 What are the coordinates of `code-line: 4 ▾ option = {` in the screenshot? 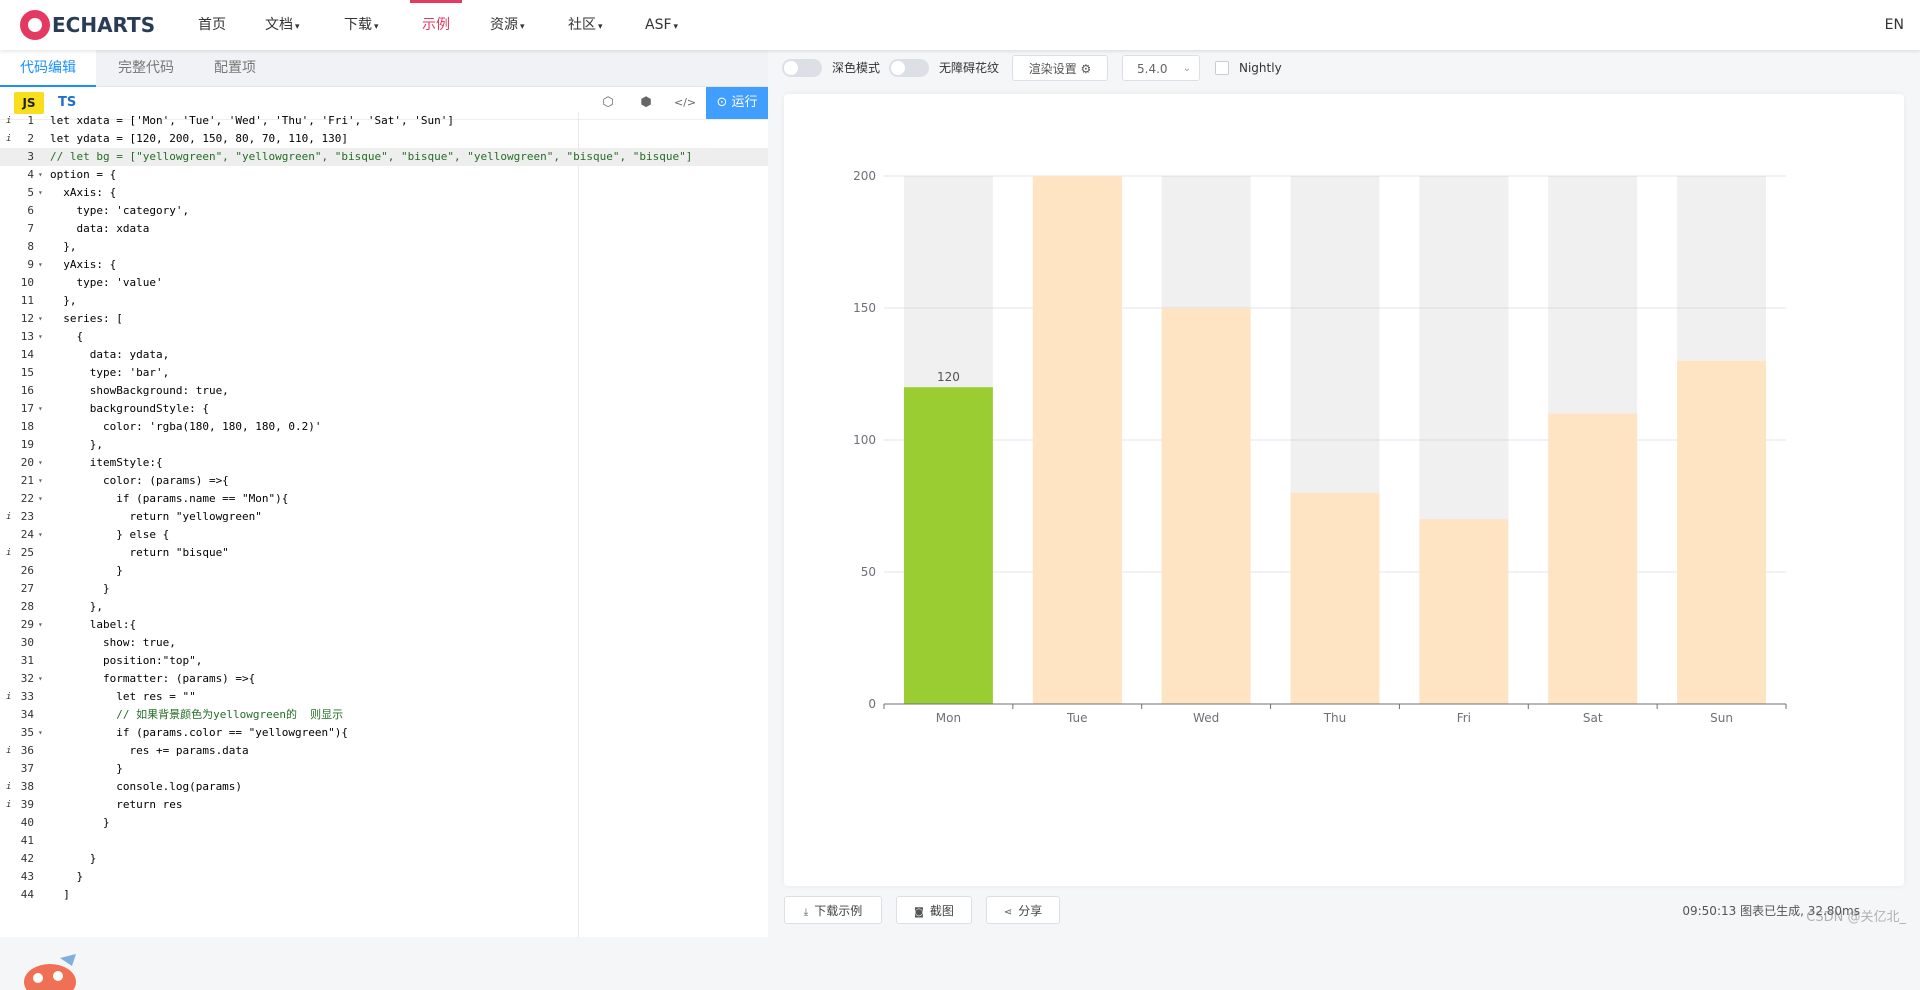 It's located at (384, 175).